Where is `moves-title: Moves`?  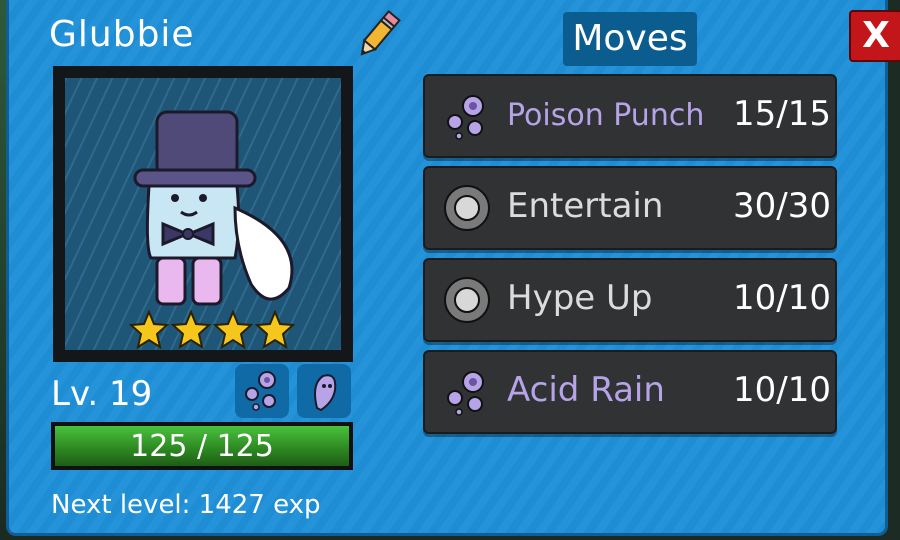 moves-title: Moves is located at coordinates (630, 39).